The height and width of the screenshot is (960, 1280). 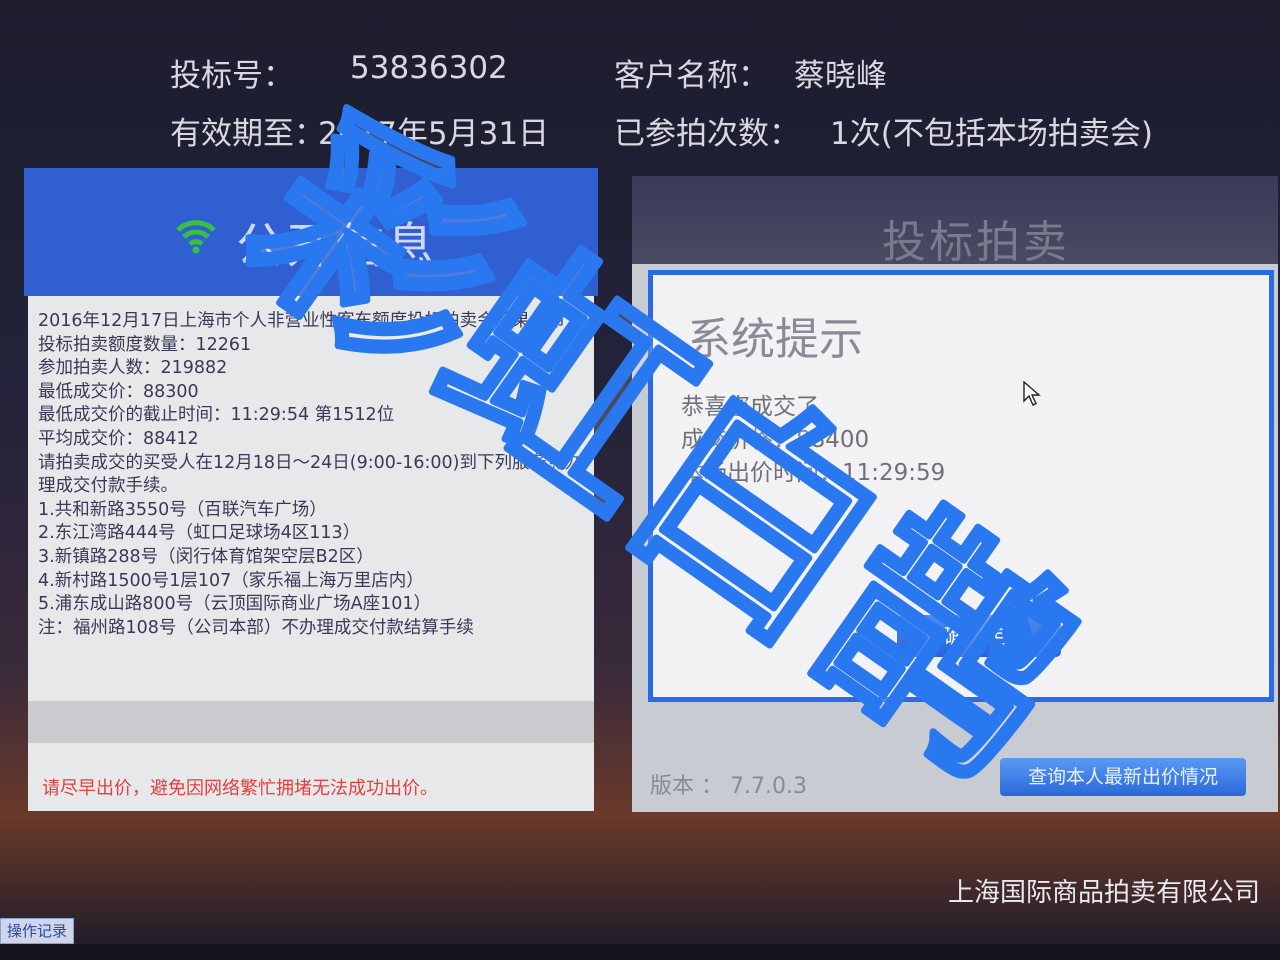 What do you see at coordinates (234, 604) in the screenshot?
I see `notice-line: 5.浦东成山路800号（云顶国际商业广场A座101）` at bounding box center [234, 604].